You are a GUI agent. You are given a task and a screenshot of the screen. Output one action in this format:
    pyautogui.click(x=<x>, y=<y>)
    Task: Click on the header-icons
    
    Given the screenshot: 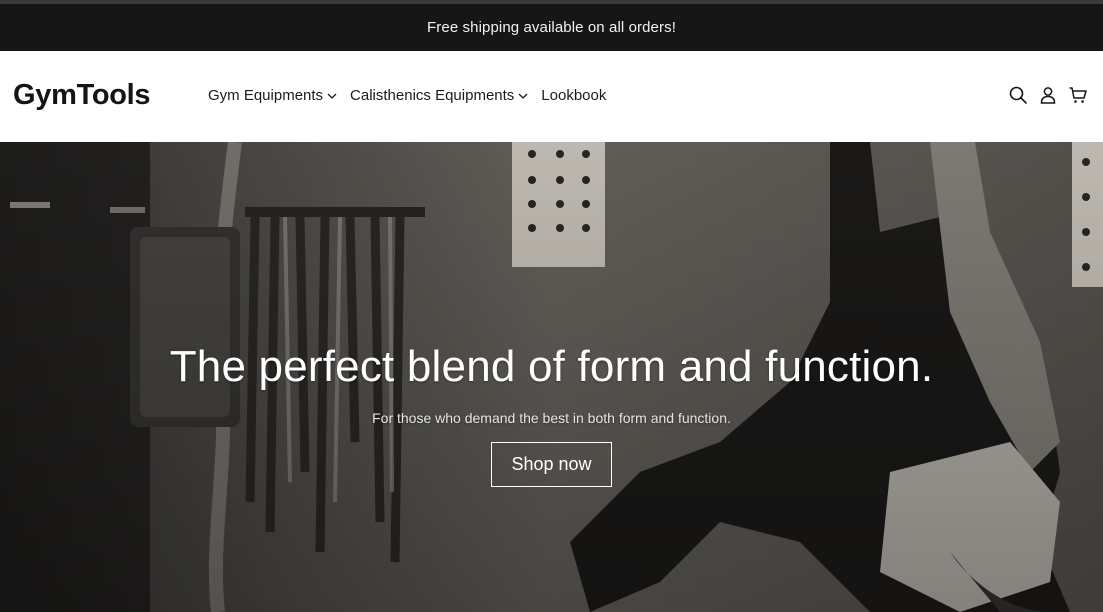 What is the action you would take?
    pyautogui.click(x=1044, y=95)
    